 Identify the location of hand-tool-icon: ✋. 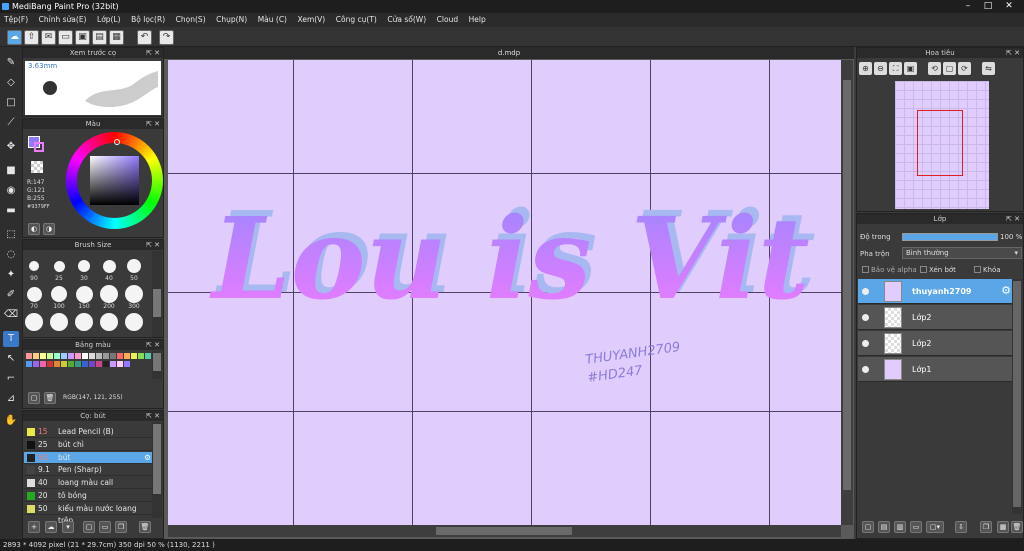
(11, 421).